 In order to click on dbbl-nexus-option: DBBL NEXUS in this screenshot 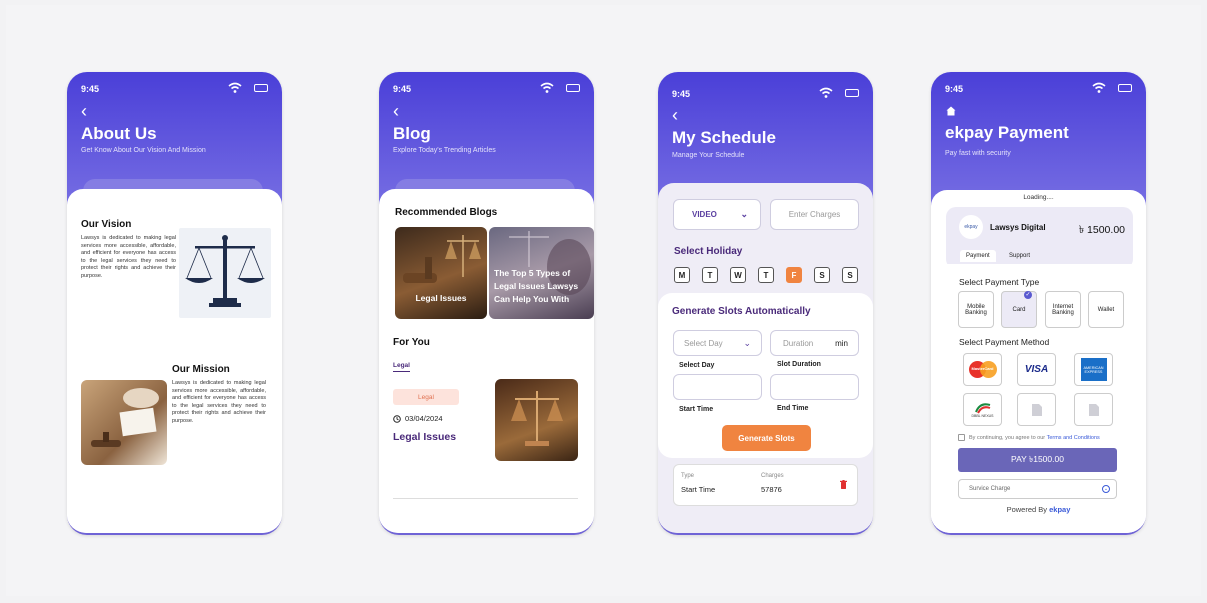, I will do `click(982, 409)`.